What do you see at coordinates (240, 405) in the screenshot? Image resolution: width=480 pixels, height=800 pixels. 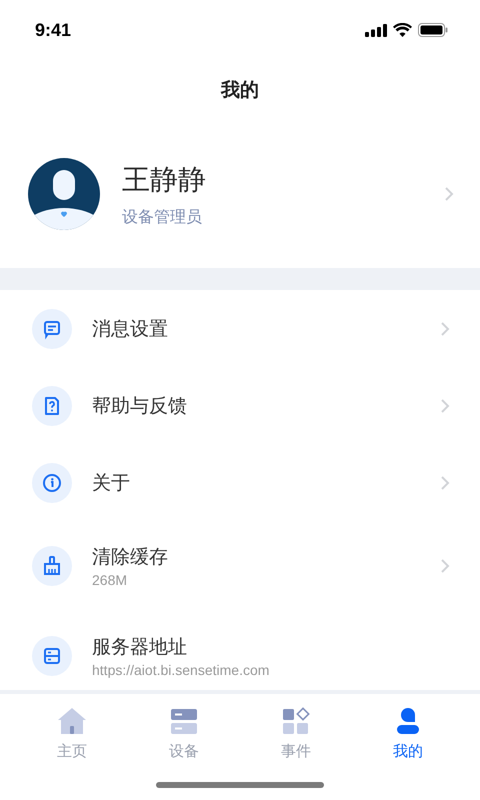 I see `menu-item: 帮助与反馈` at bounding box center [240, 405].